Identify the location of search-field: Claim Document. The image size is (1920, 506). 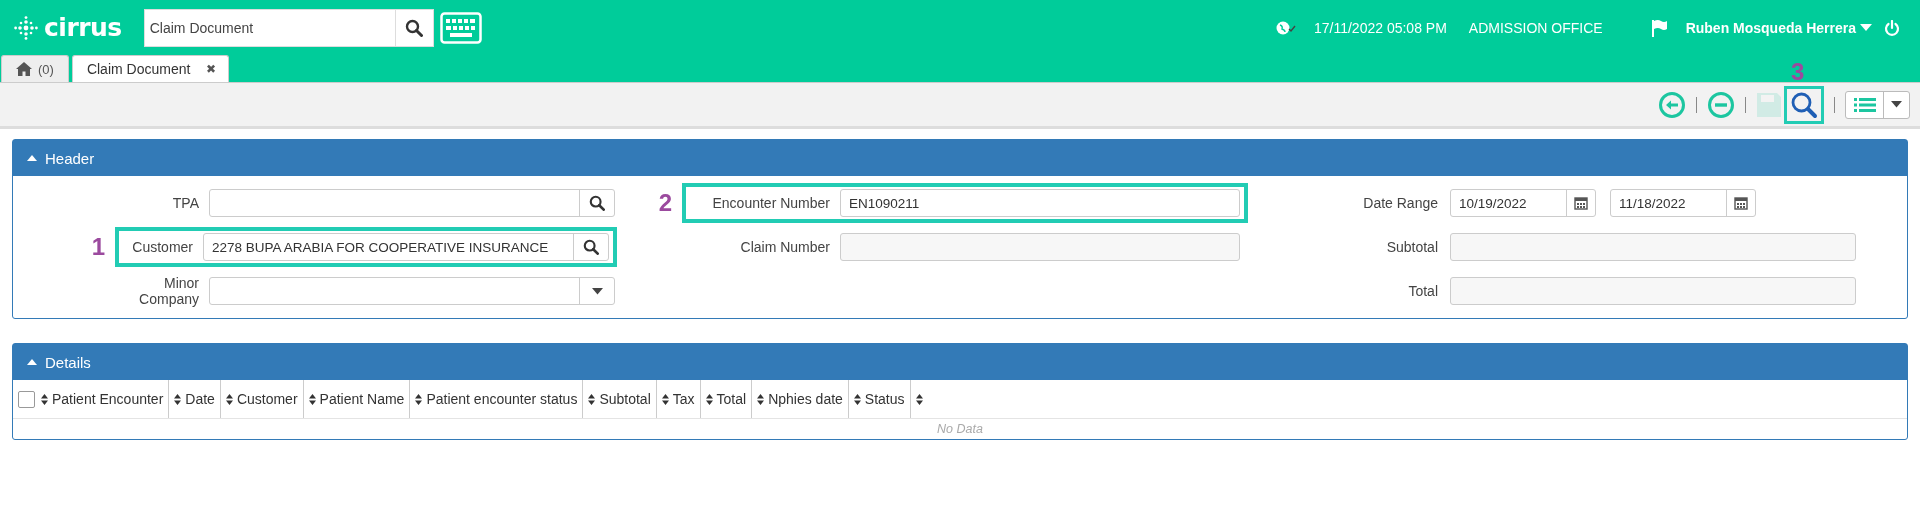
(269, 27).